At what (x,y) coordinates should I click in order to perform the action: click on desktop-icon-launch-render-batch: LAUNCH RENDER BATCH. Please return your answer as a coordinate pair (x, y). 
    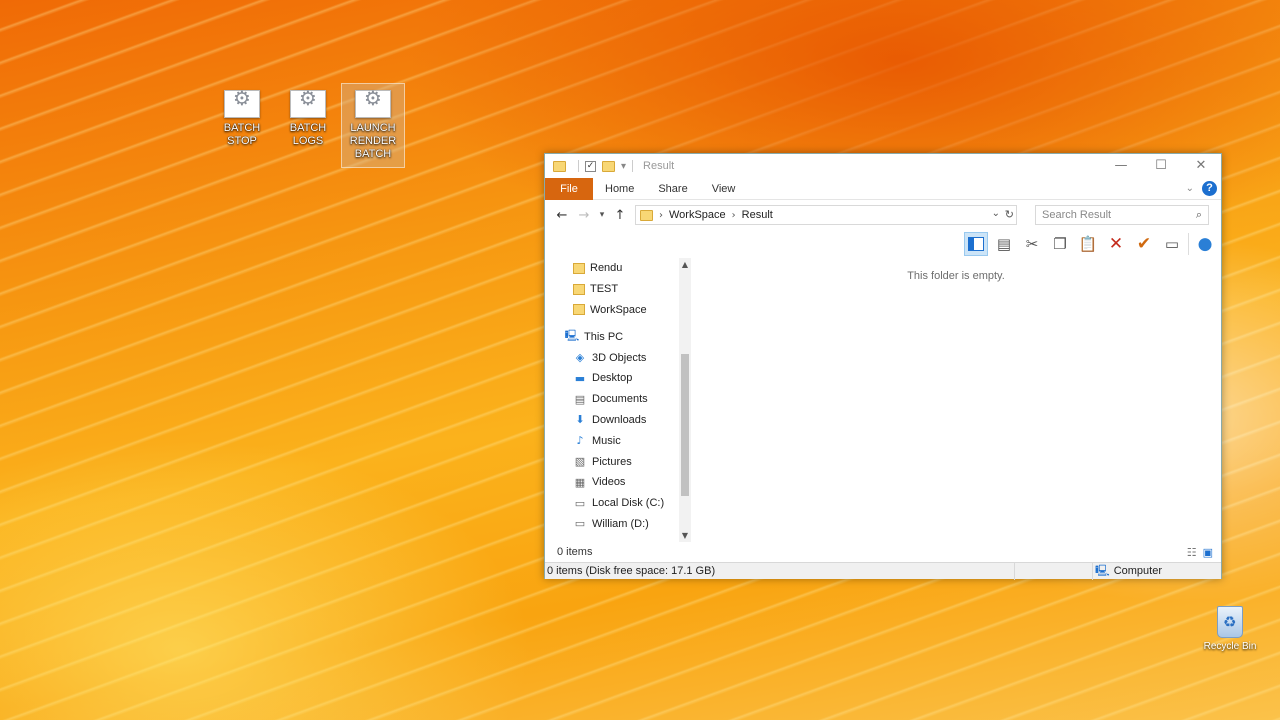
    Looking at the image, I should click on (373, 125).